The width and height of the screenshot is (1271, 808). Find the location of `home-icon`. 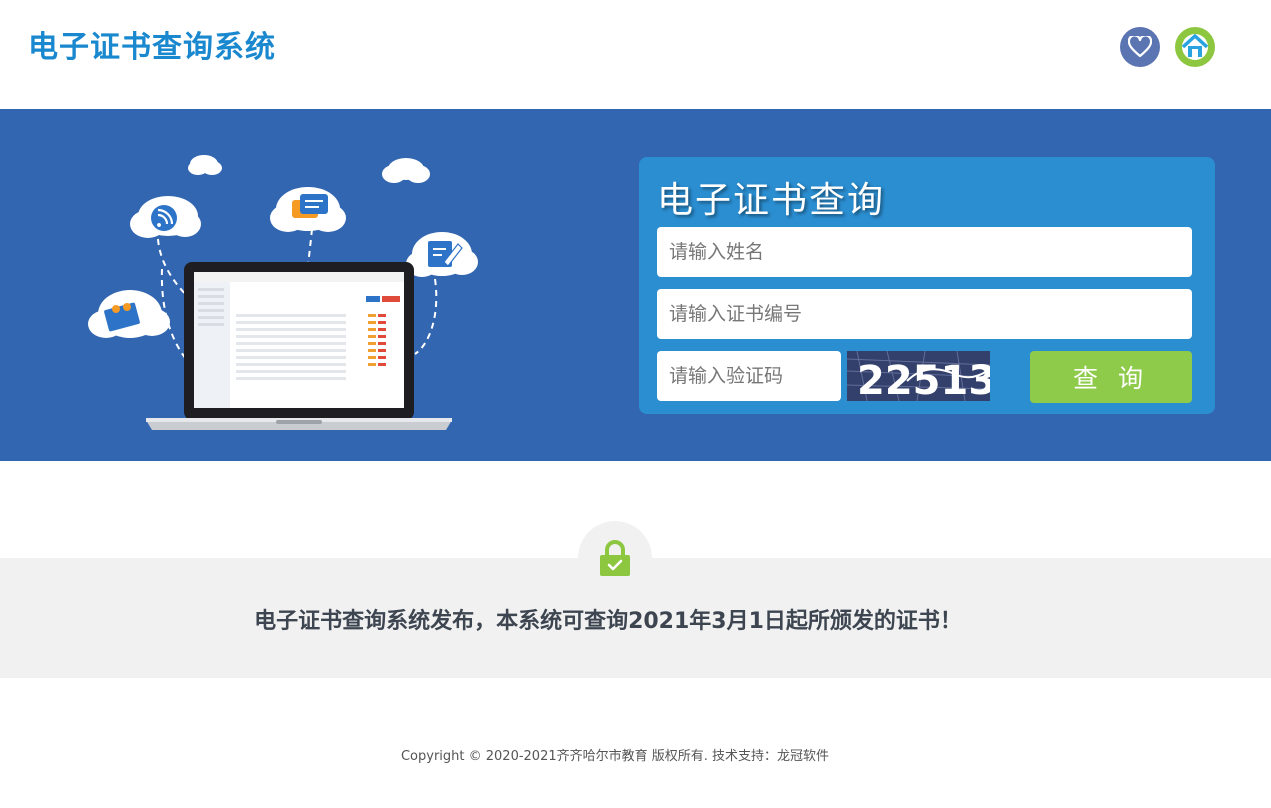

home-icon is located at coordinates (1195, 47).